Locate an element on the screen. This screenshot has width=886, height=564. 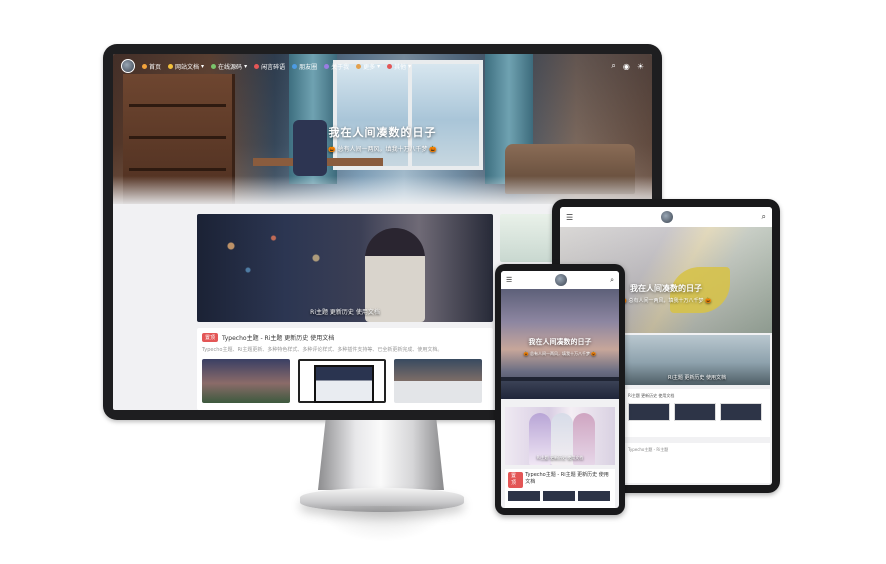
footer-card: Typecho主题 - Ri主题 is located at coordinates (697, 463).